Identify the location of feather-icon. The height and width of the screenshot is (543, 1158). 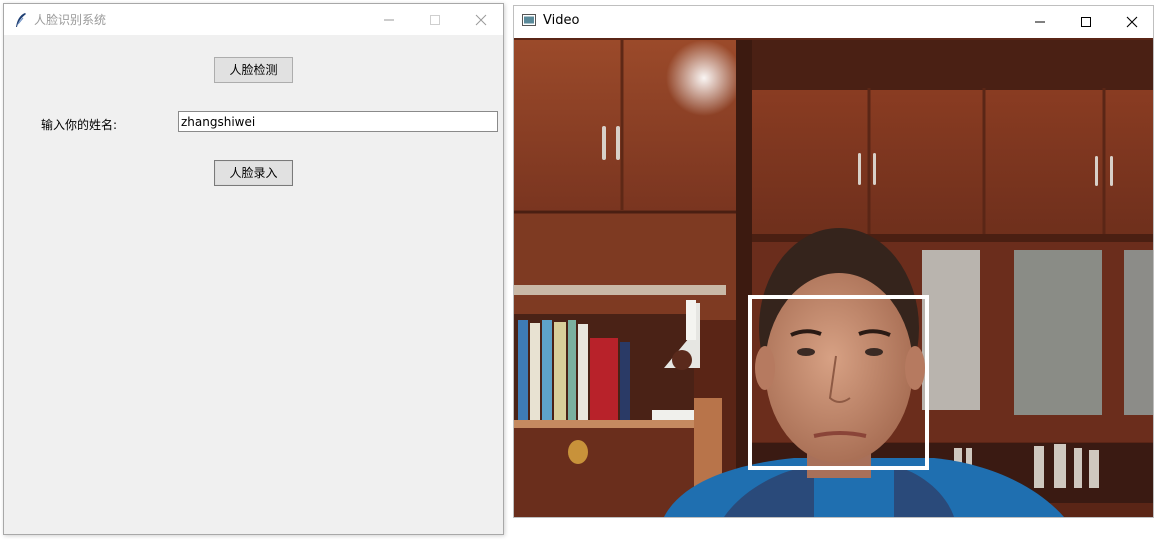
(21, 20).